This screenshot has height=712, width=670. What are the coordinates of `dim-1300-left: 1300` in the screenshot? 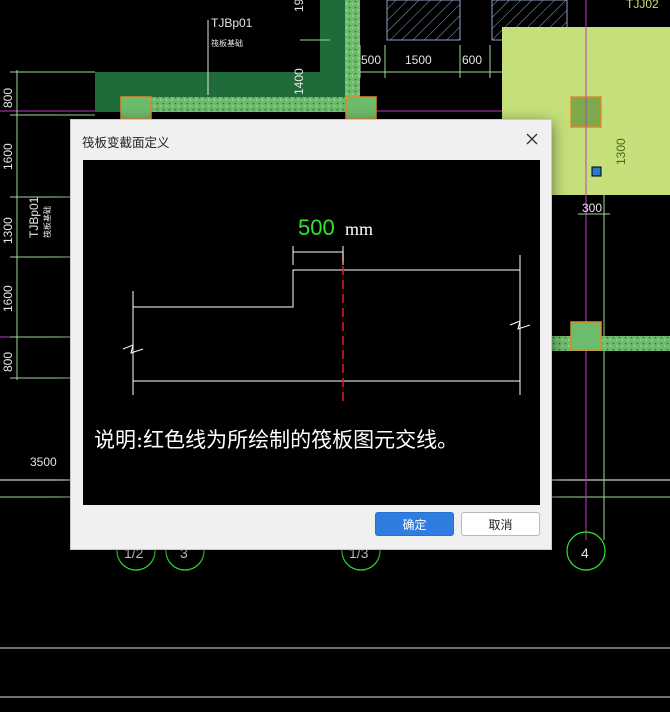 It's located at (8, 230).